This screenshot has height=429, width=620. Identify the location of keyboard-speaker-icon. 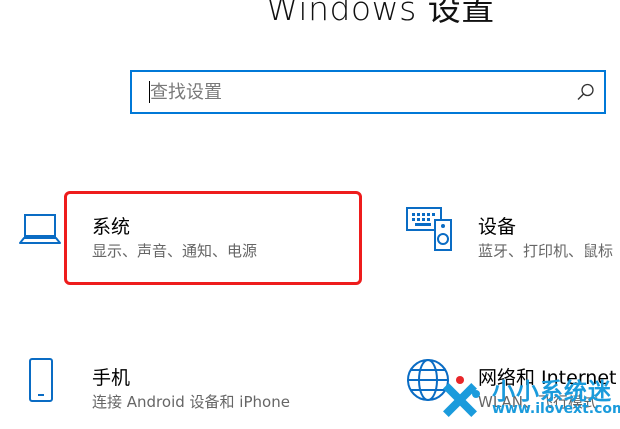
(429, 229).